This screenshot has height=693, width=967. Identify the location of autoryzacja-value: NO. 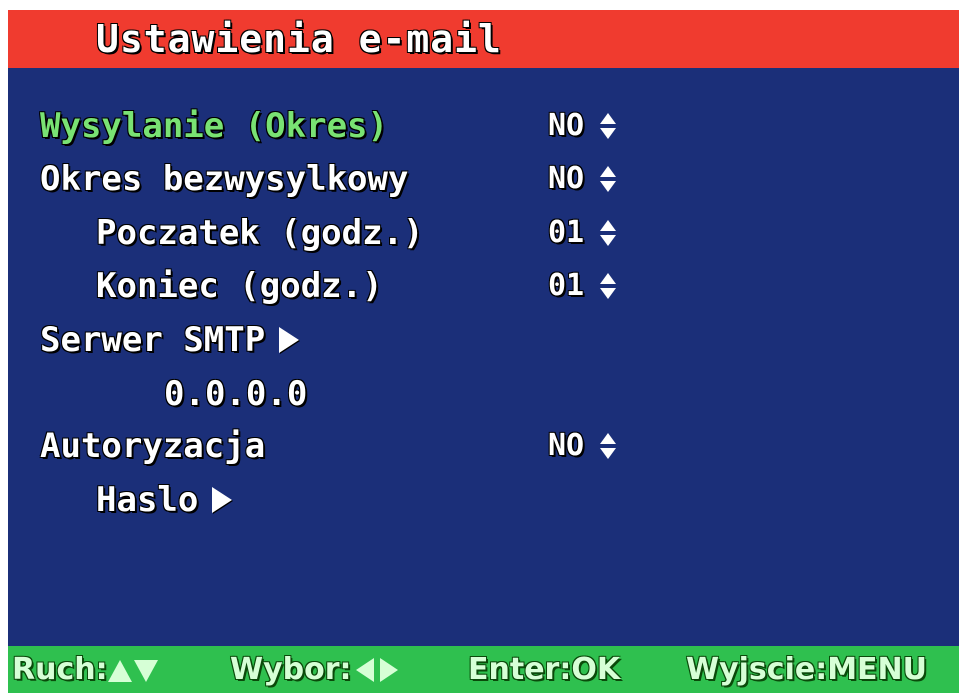
(582, 446).